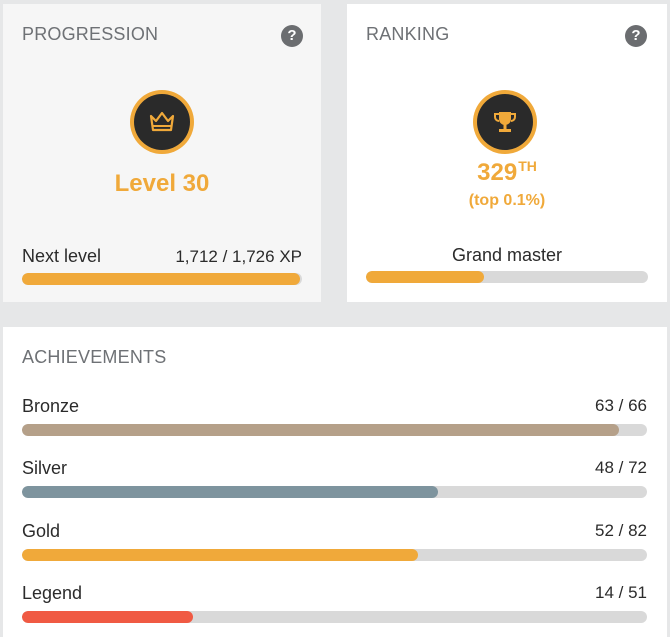  What do you see at coordinates (94, 357) in the screenshot?
I see `achievements-title: ACHIEVEMENTS` at bounding box center [94, 357].